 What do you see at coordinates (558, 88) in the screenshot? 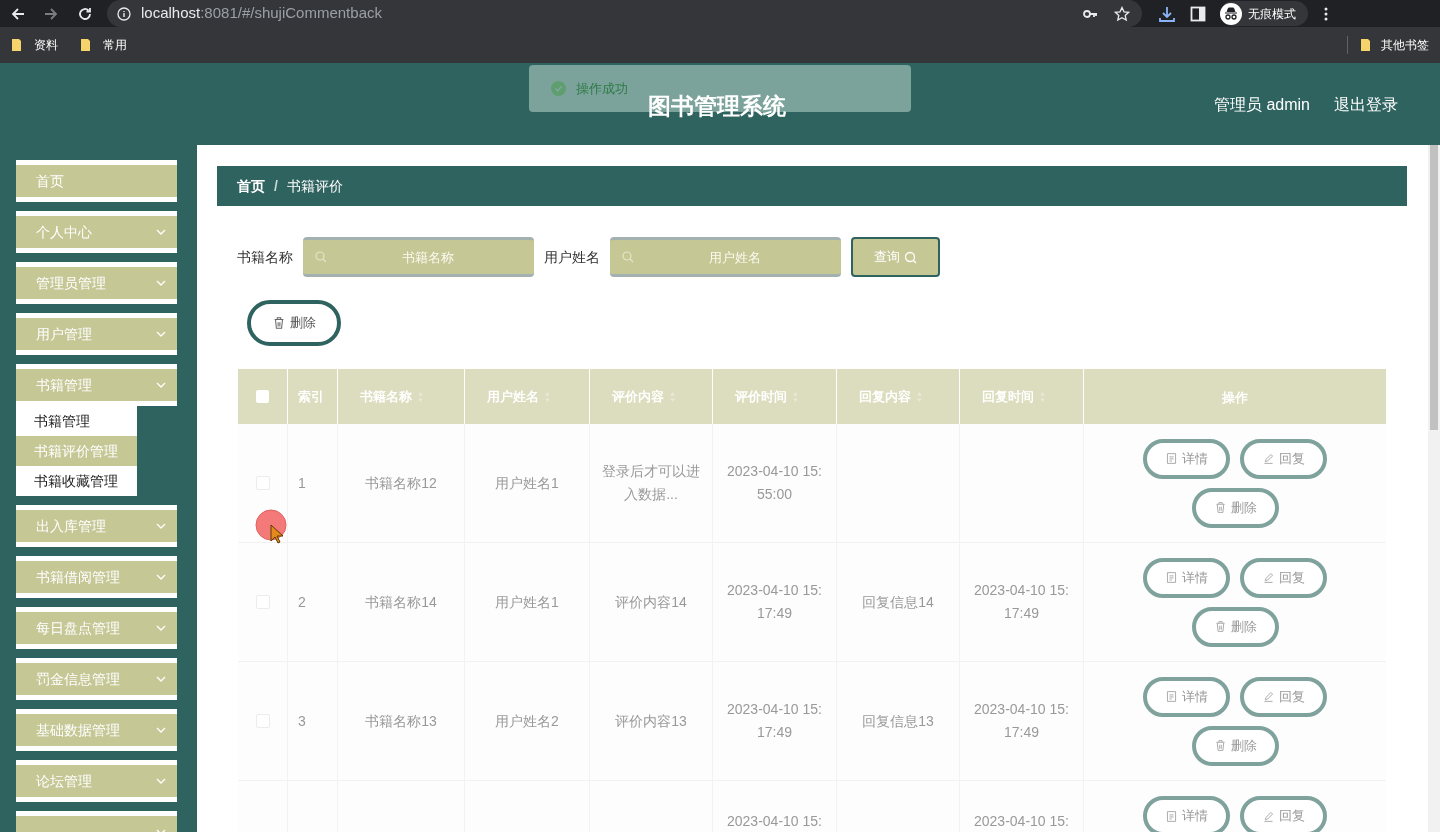
I see `check-circle-icon` at bounding box center [558, 88].